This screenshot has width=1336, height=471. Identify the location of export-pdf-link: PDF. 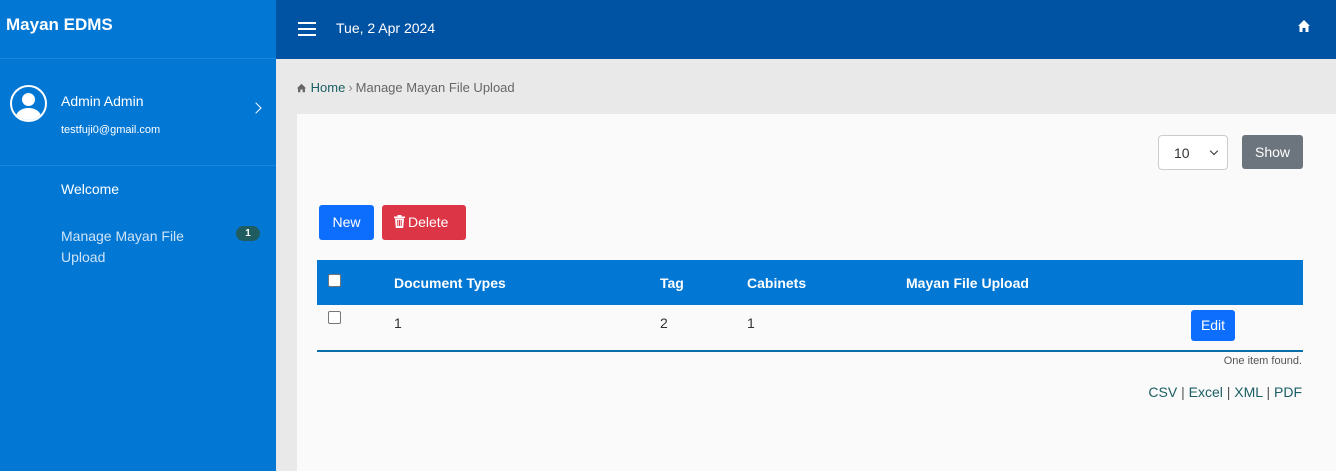
(1288, 392).